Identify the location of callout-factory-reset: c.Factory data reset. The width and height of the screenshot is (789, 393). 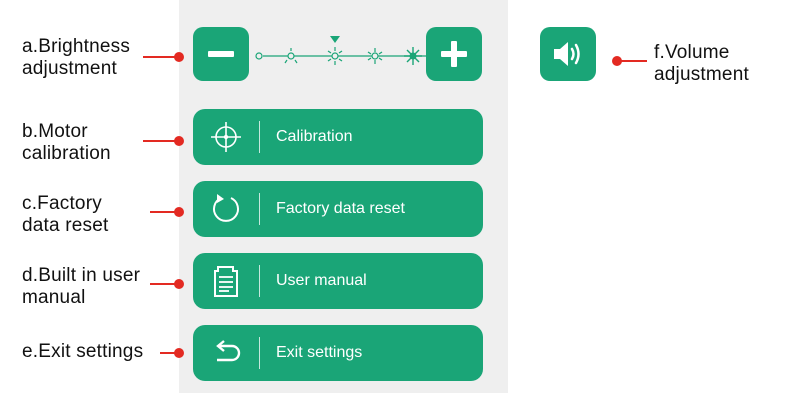
(65, 215).